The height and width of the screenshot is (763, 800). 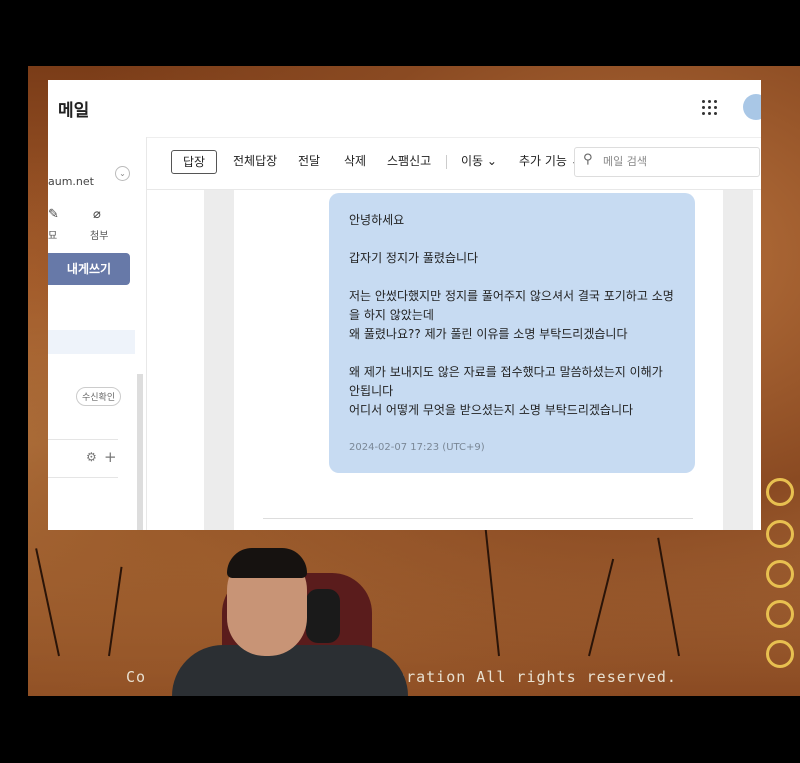 What do you see at coordinates (89, 269) in the screenshot?
I see `compose-self-button: 내게쓰기` at bounding box center [89, 269].